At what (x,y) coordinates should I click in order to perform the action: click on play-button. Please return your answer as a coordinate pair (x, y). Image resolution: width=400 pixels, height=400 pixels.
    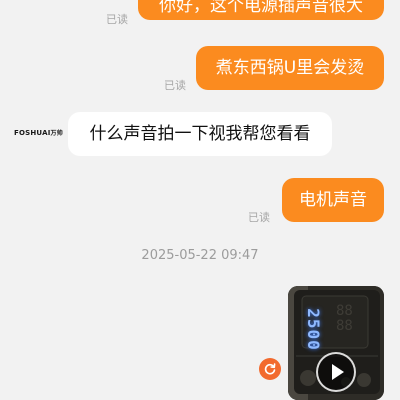
    Looking at the image, I should click on (336, 372).